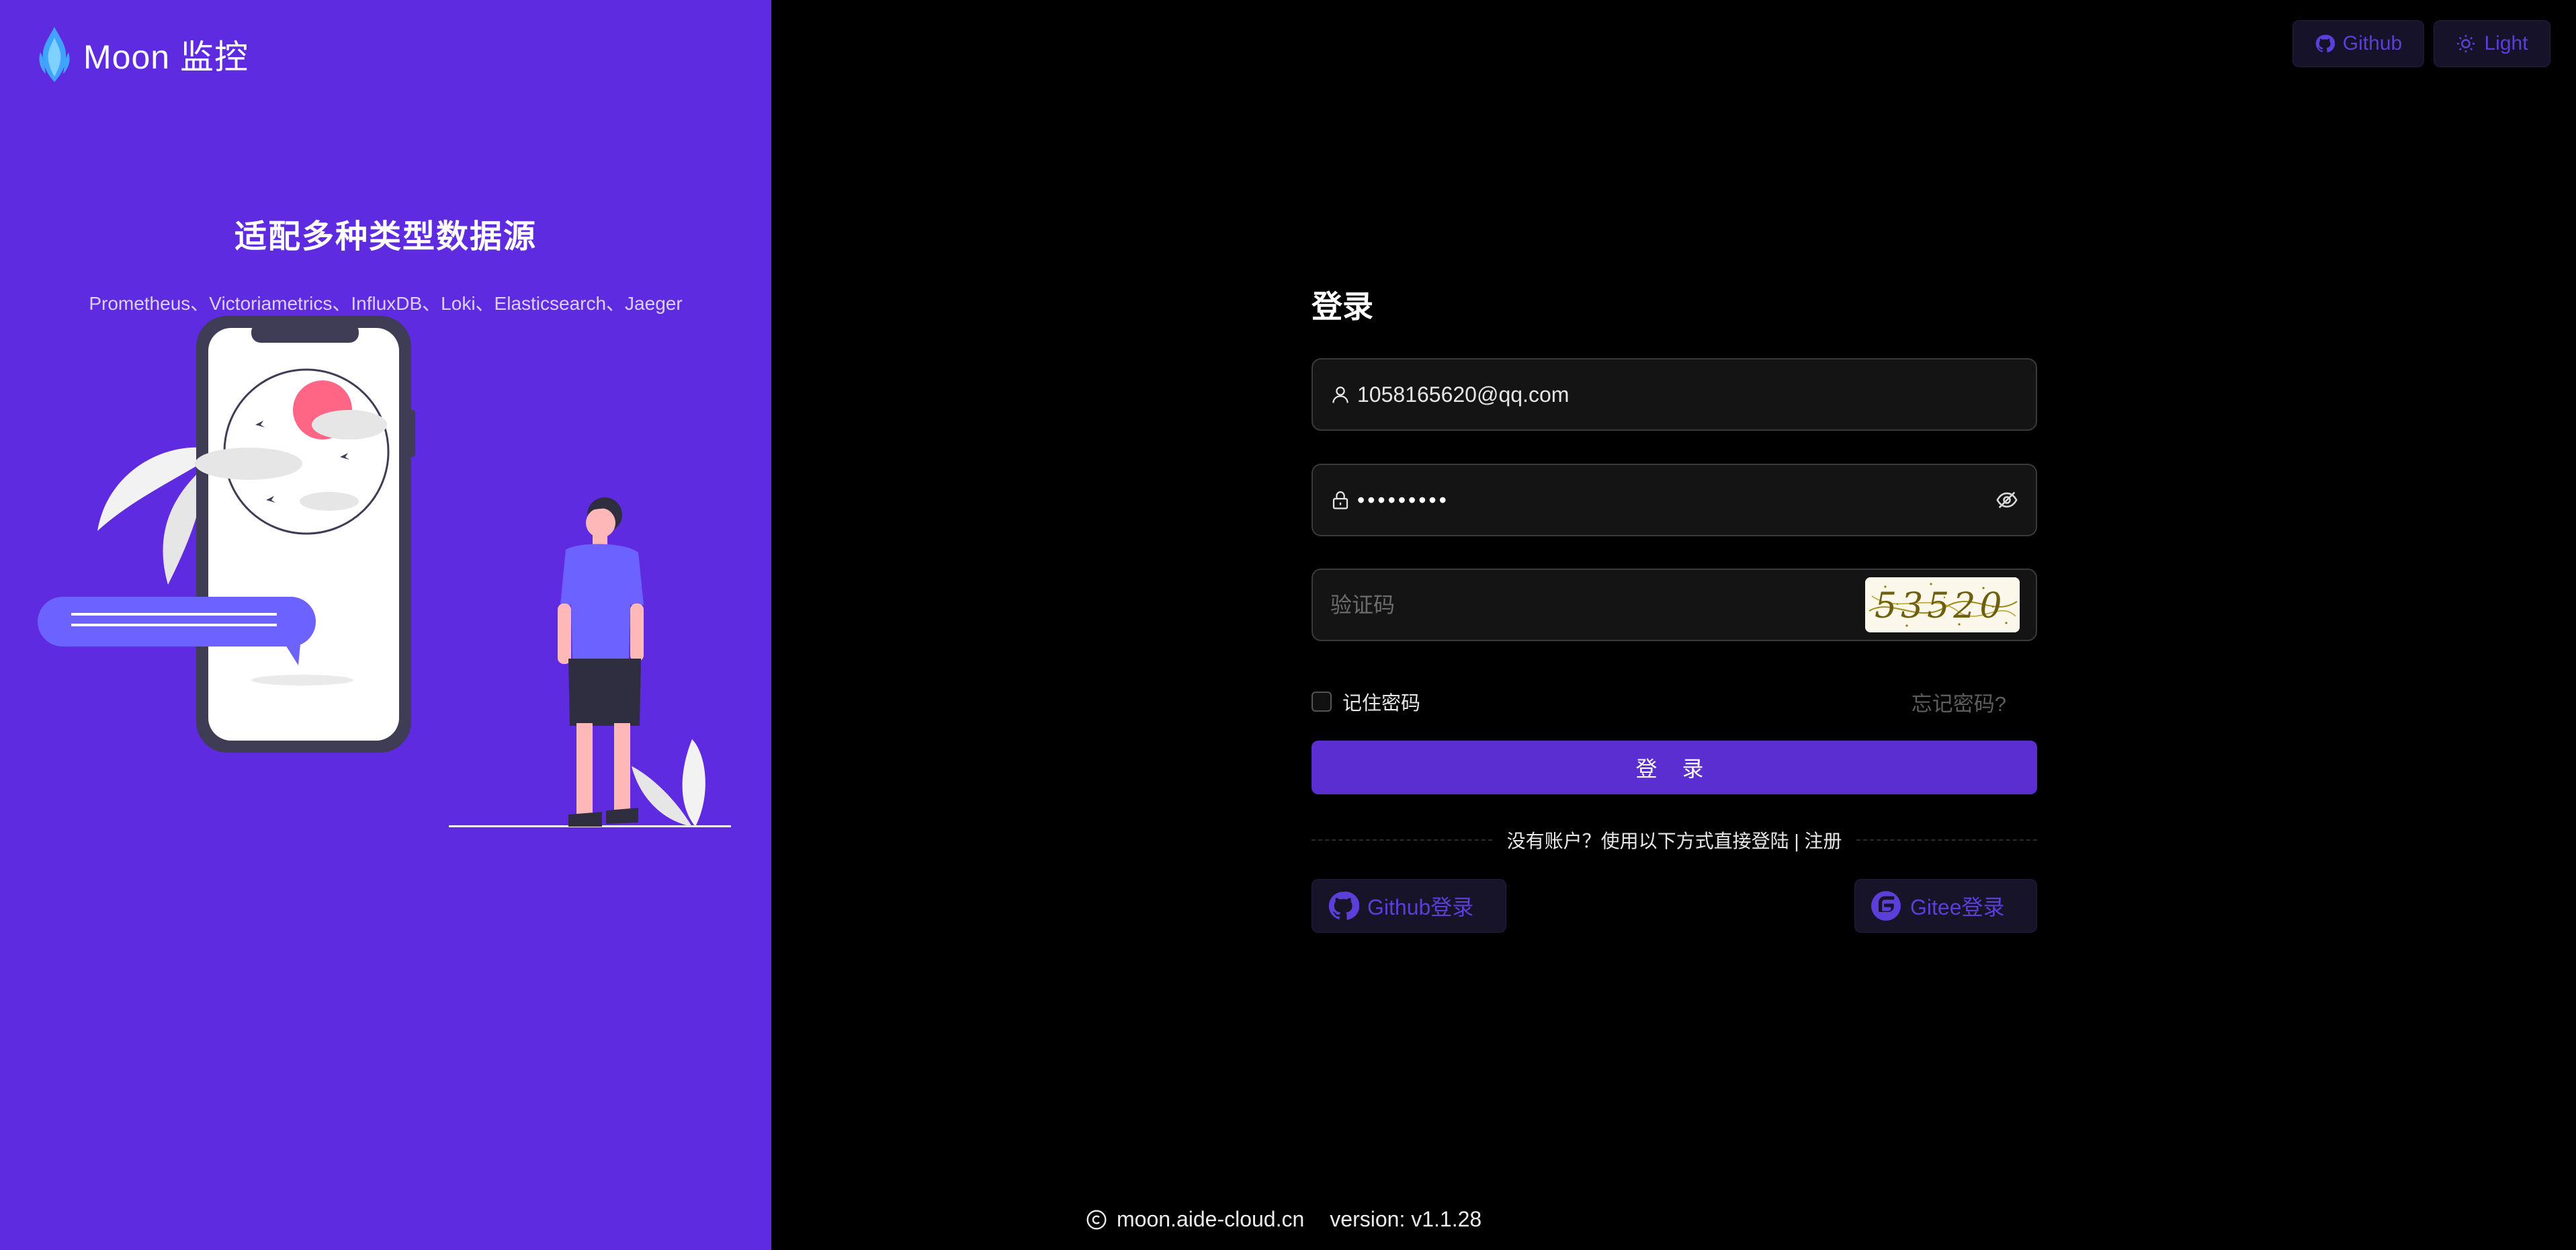 Image resolution: width=2576 pixels, height=1250 pixels. I want to click on email-field, so click(1674, 394).